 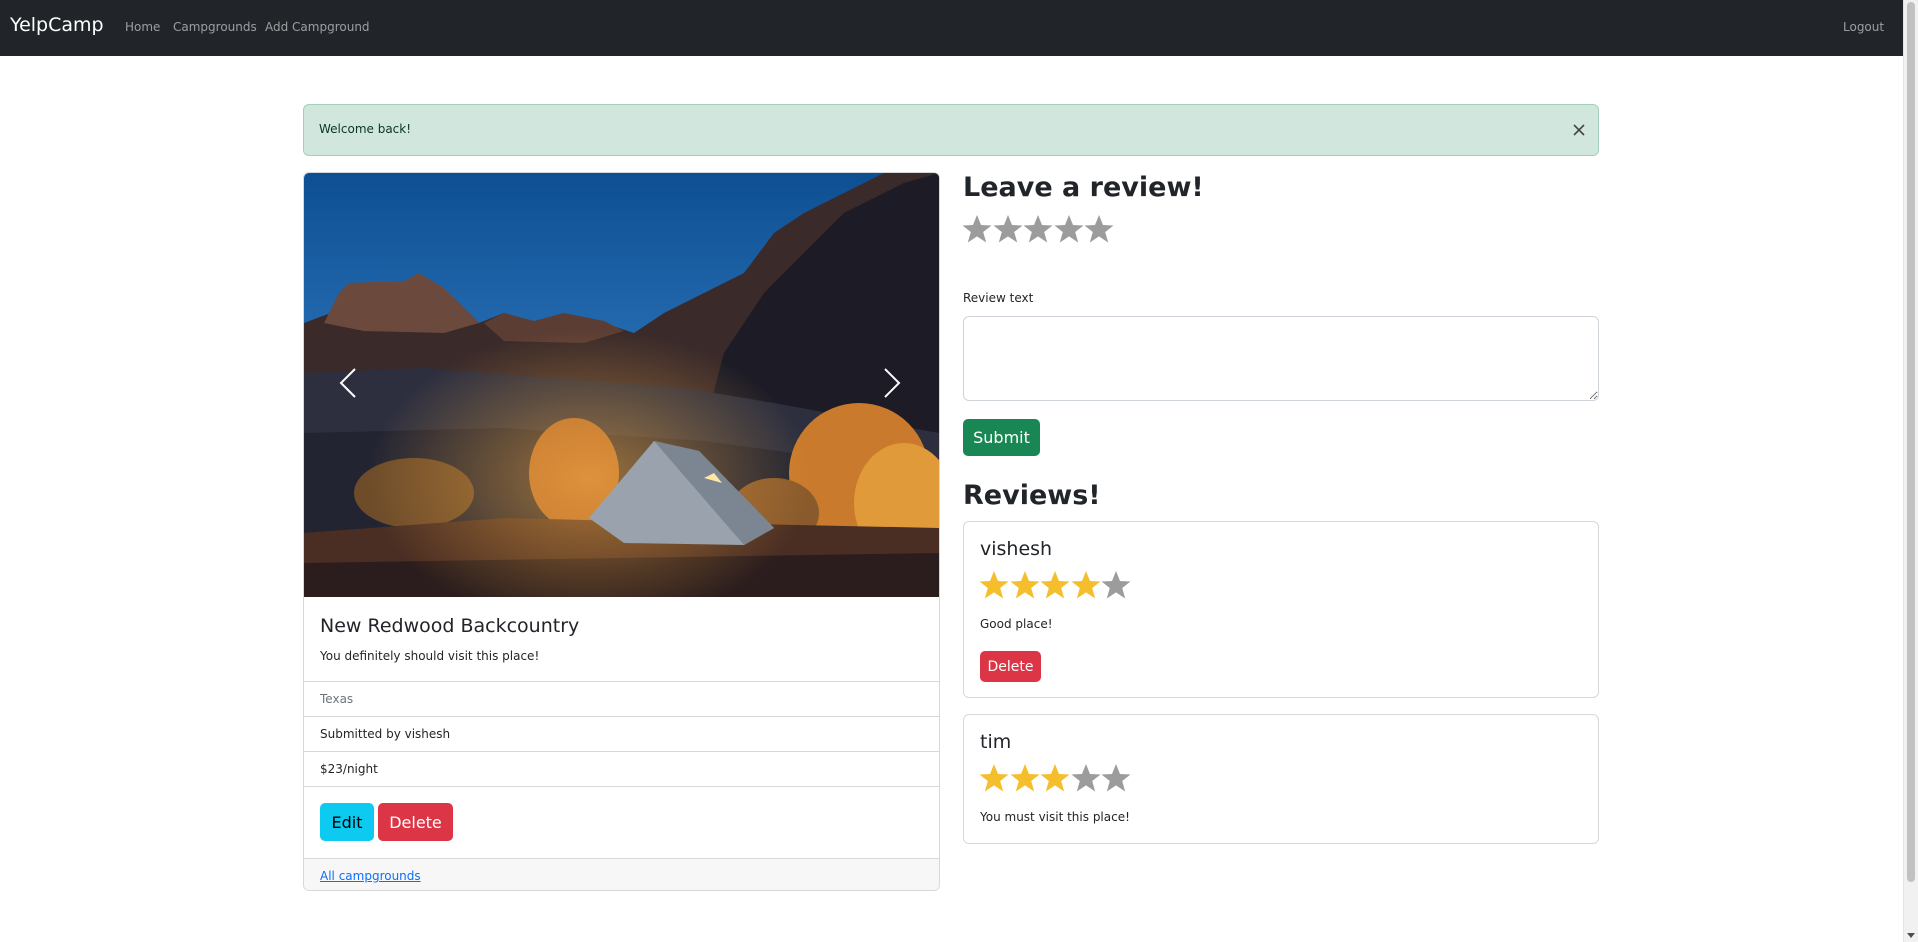 I want to click on chevron-right-icon, so click(x=892, y=383).